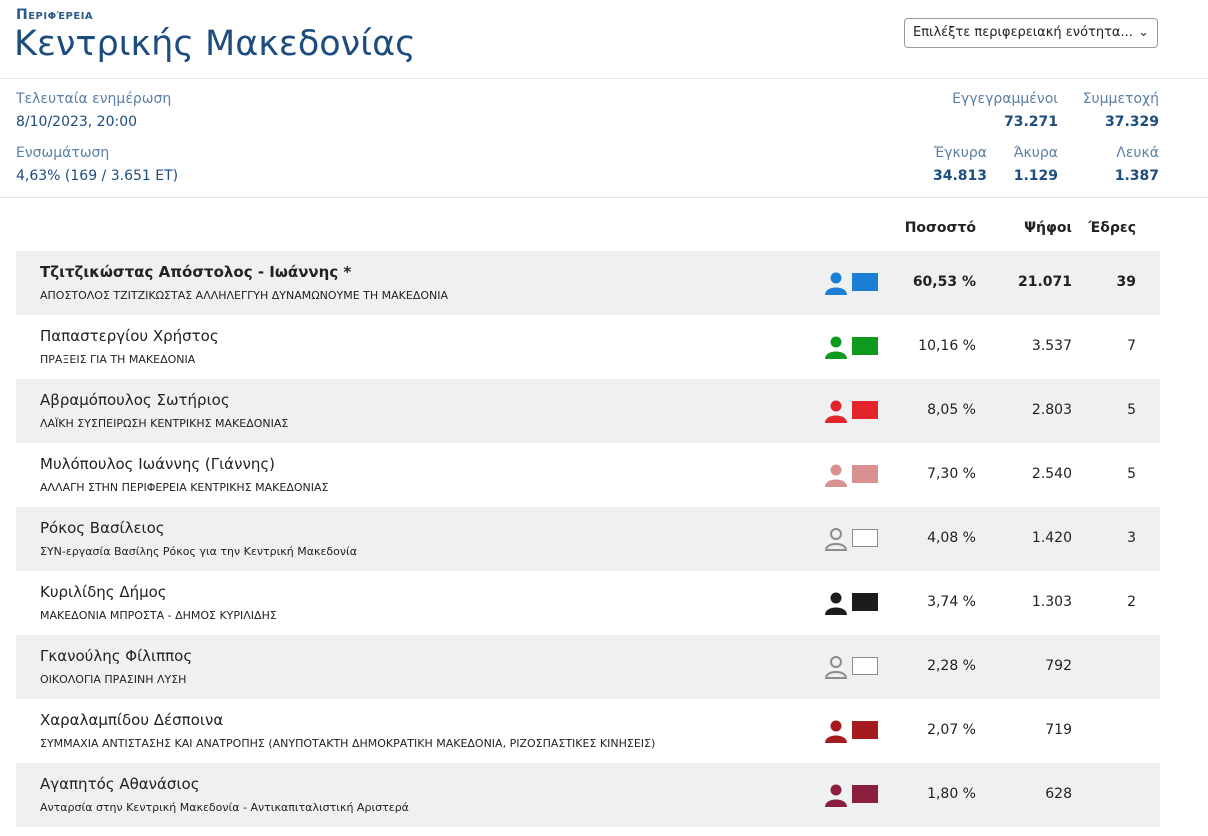 The height and width of the screenshot is (836, 1208). I want to click on regional-unit-select: Επιλέξτε περιφερειακή ενότητα... ⌄, so click(1031, 33).